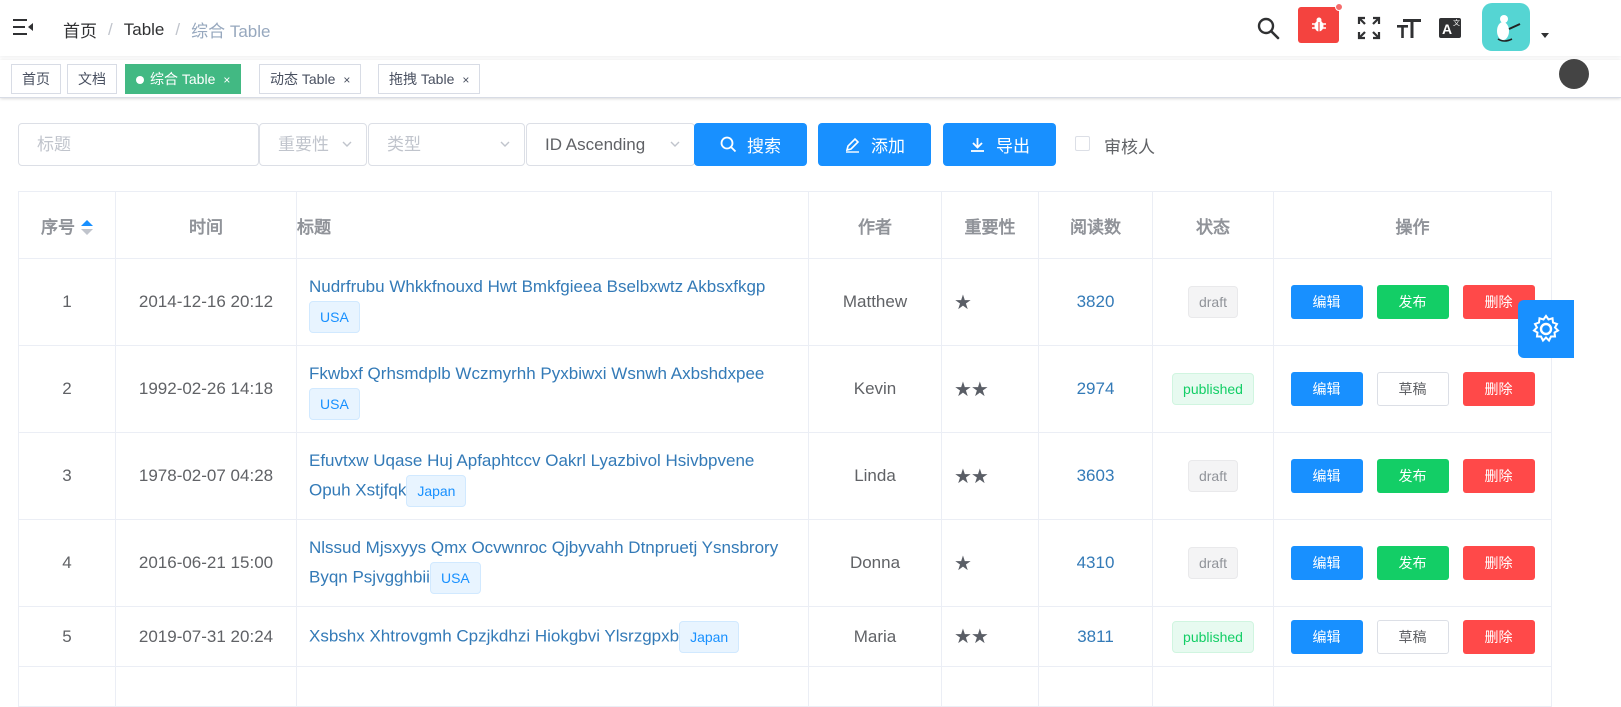 This screenshot has height=707, width=1621. I want to click on cell-time: 1978-02-07 04:28, so click(206, 476).